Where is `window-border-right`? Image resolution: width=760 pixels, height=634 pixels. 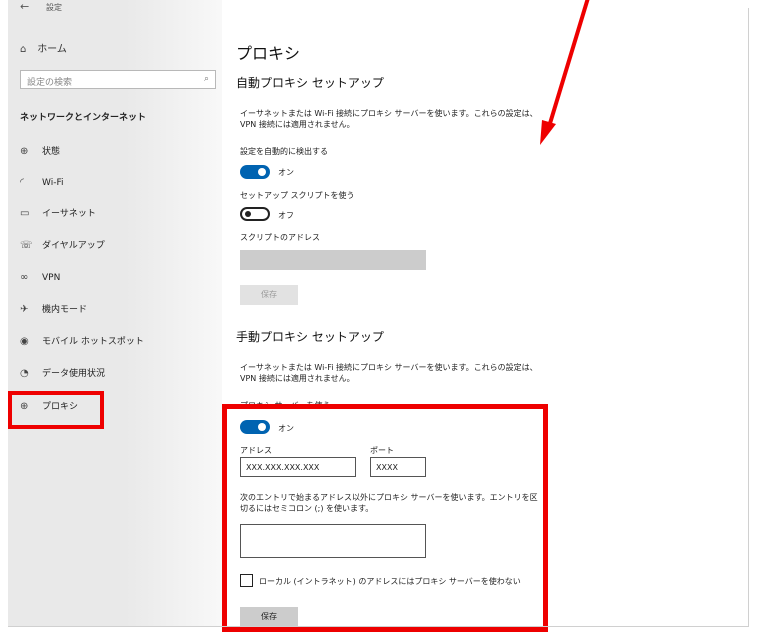 window-border-right is located at coordinates (748, 317).